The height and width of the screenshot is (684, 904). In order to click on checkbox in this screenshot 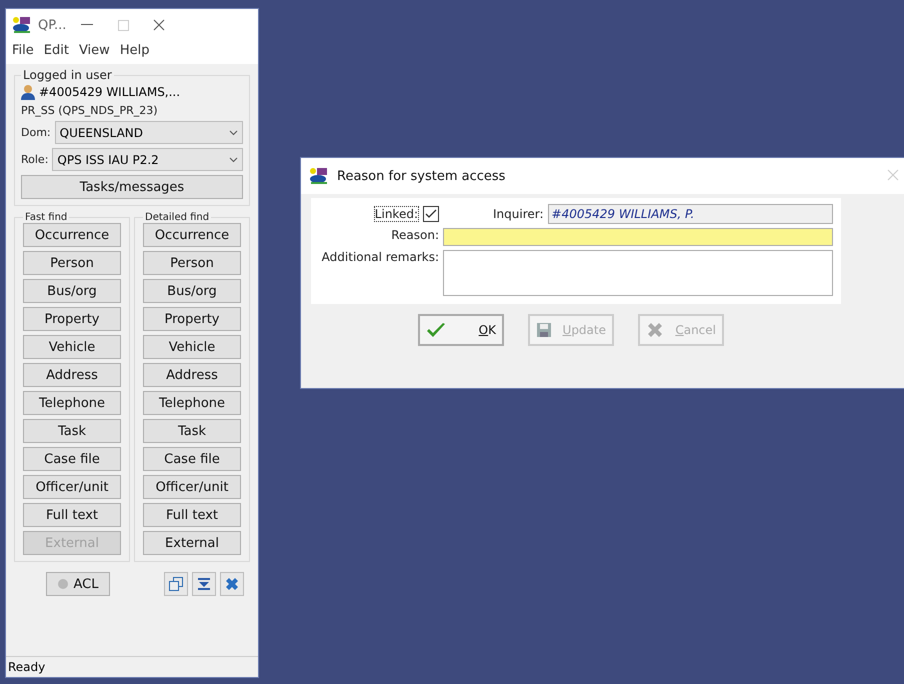, I will do `click(431, 214)`.